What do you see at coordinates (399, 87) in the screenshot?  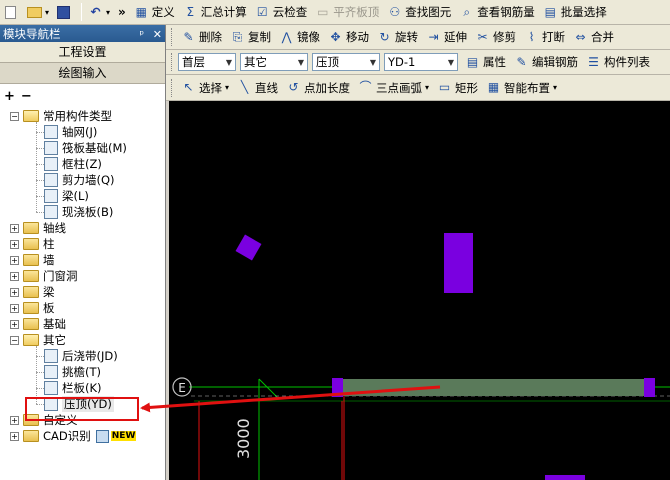 I see `three-point-arc-label: 三点画弧` at bounding box center [399, 87].